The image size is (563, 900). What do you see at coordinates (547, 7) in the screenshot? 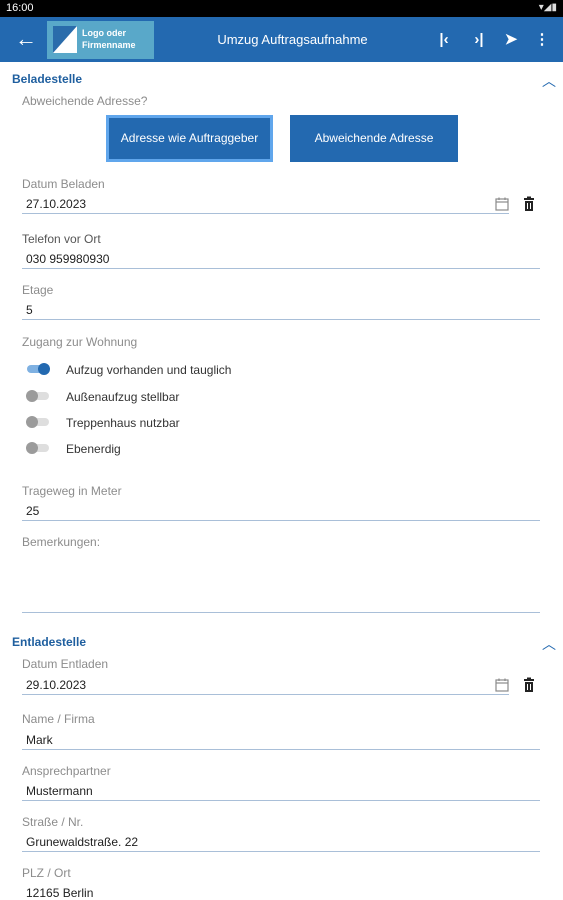
I see `status-icons: ▾◢▮` at bounding box center [547, 7].